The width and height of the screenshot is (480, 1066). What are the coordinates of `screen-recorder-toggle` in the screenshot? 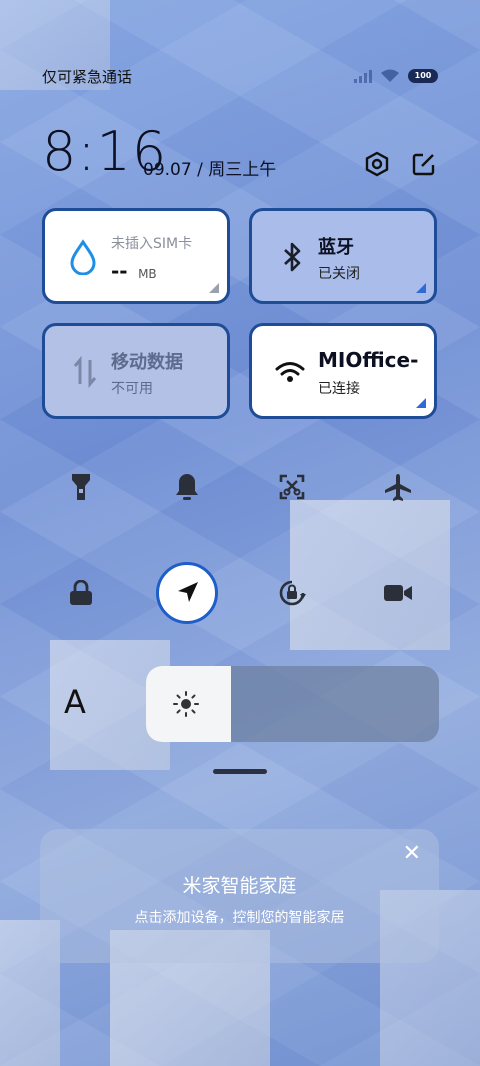 It's located at (398, 593).